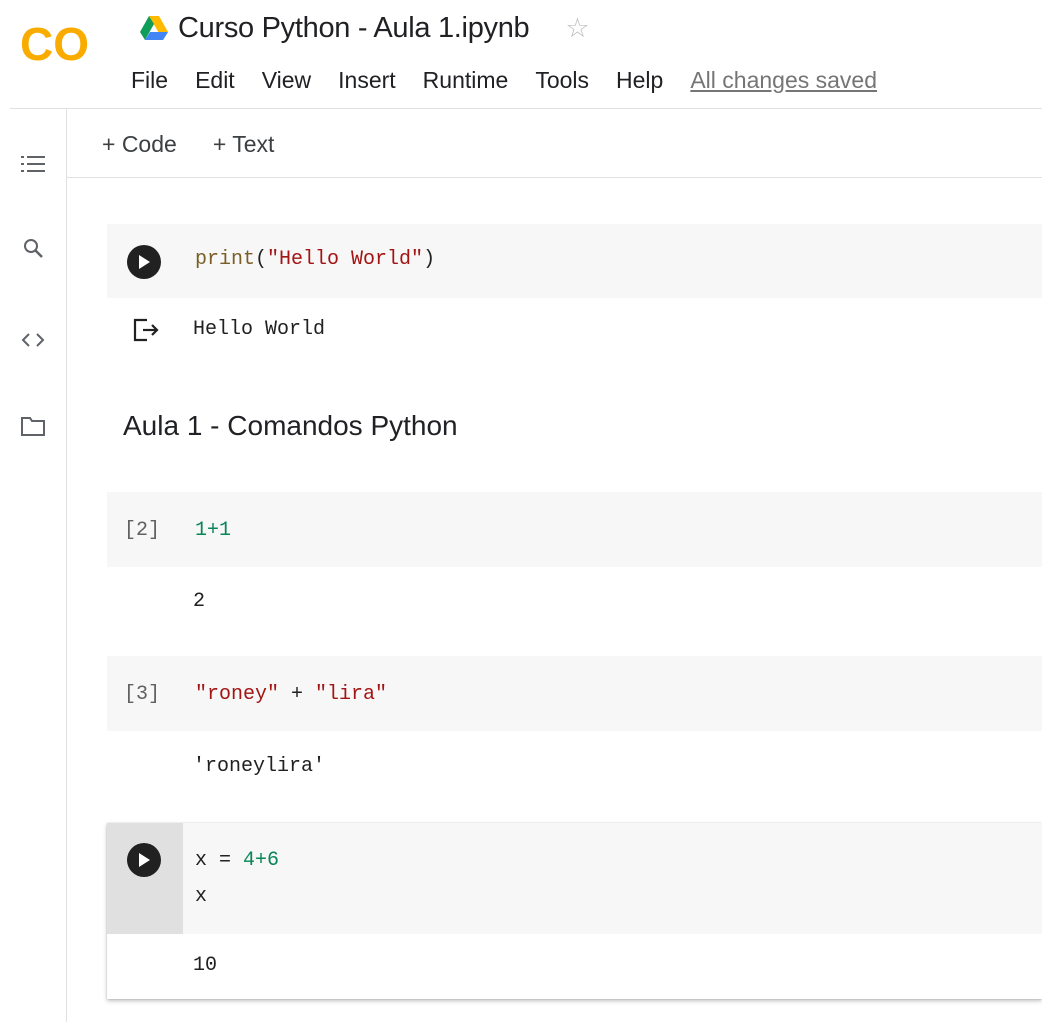  What do you see at coordinates (33, 565) in the screenshot?
I see `left-sidebar` at bounding box center [33, 565].